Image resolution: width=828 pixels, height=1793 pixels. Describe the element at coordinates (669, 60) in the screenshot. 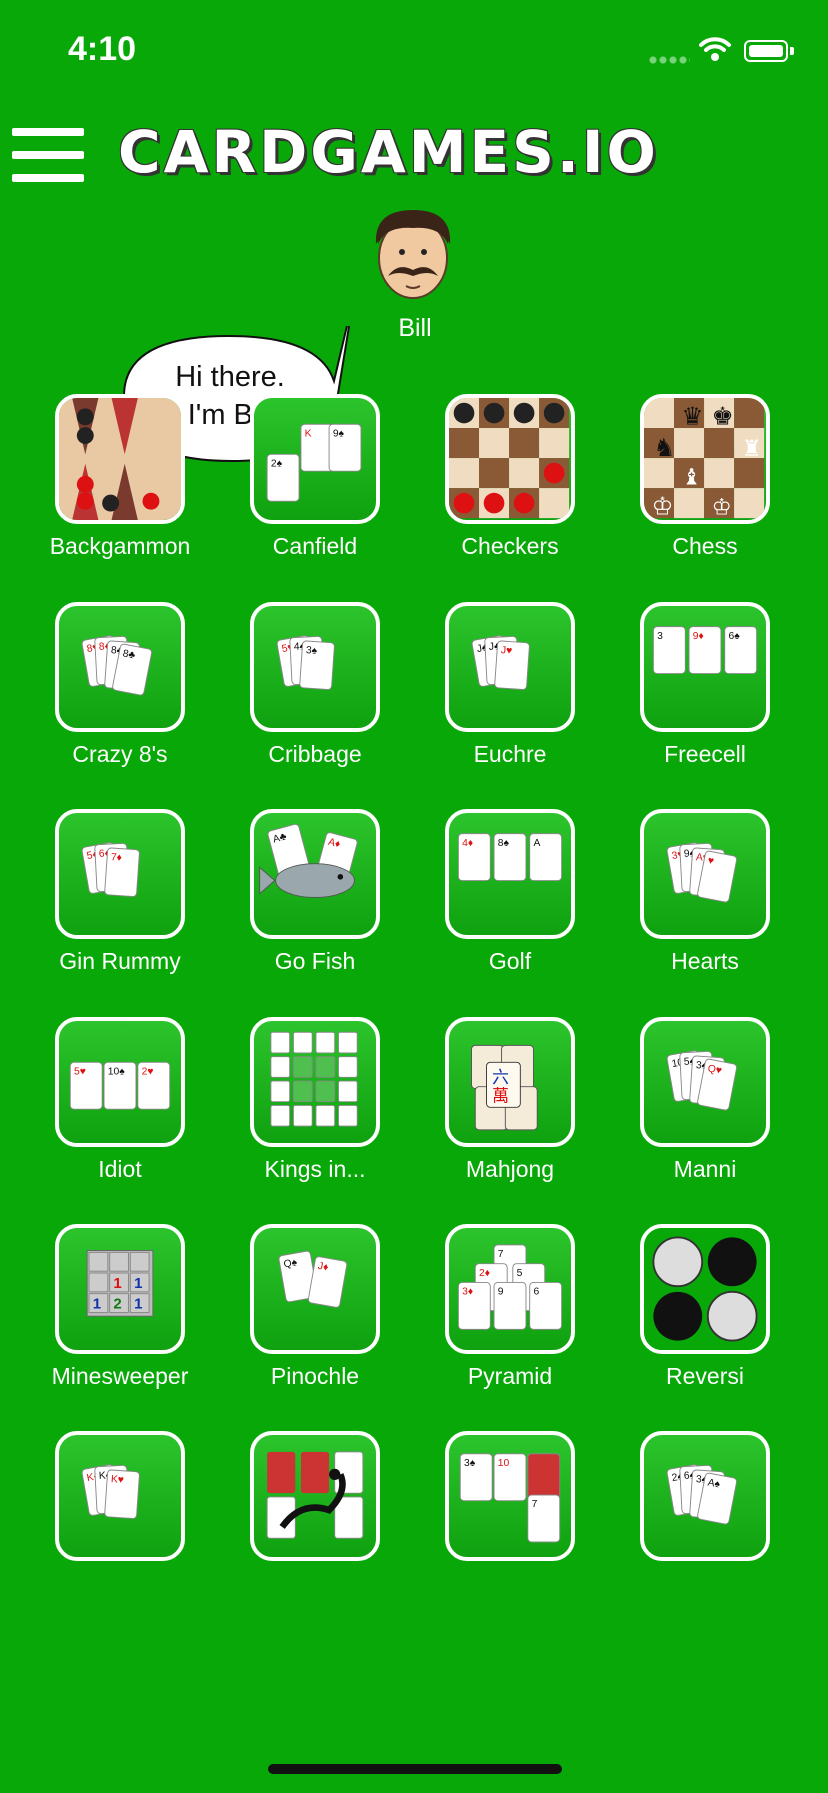

I see `signal-icon` at that location.